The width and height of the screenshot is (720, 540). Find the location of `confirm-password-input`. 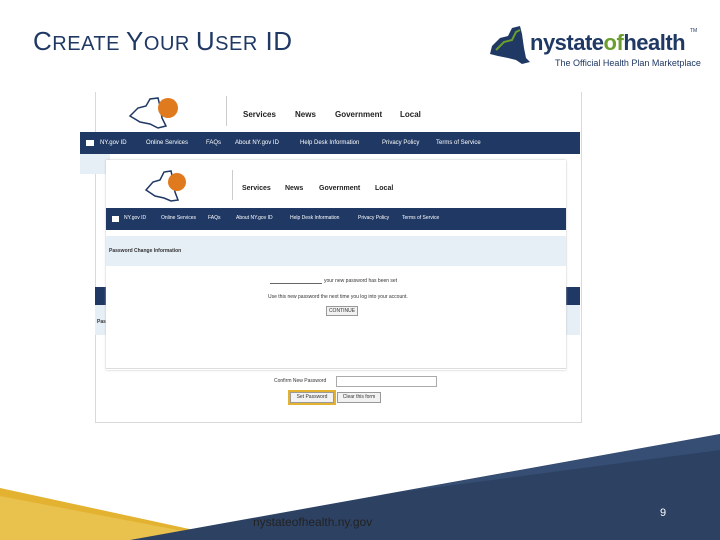

confirm-password-input is located at coordinates (386, 381).